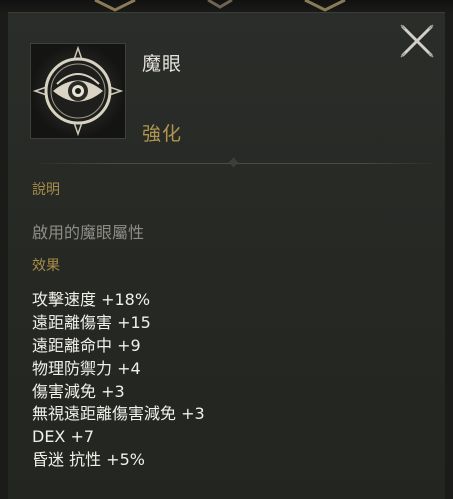 This screenshot has height=499, width=453. I want to click on description-text: 啟用的魔眼屬性, so click(88, 232).